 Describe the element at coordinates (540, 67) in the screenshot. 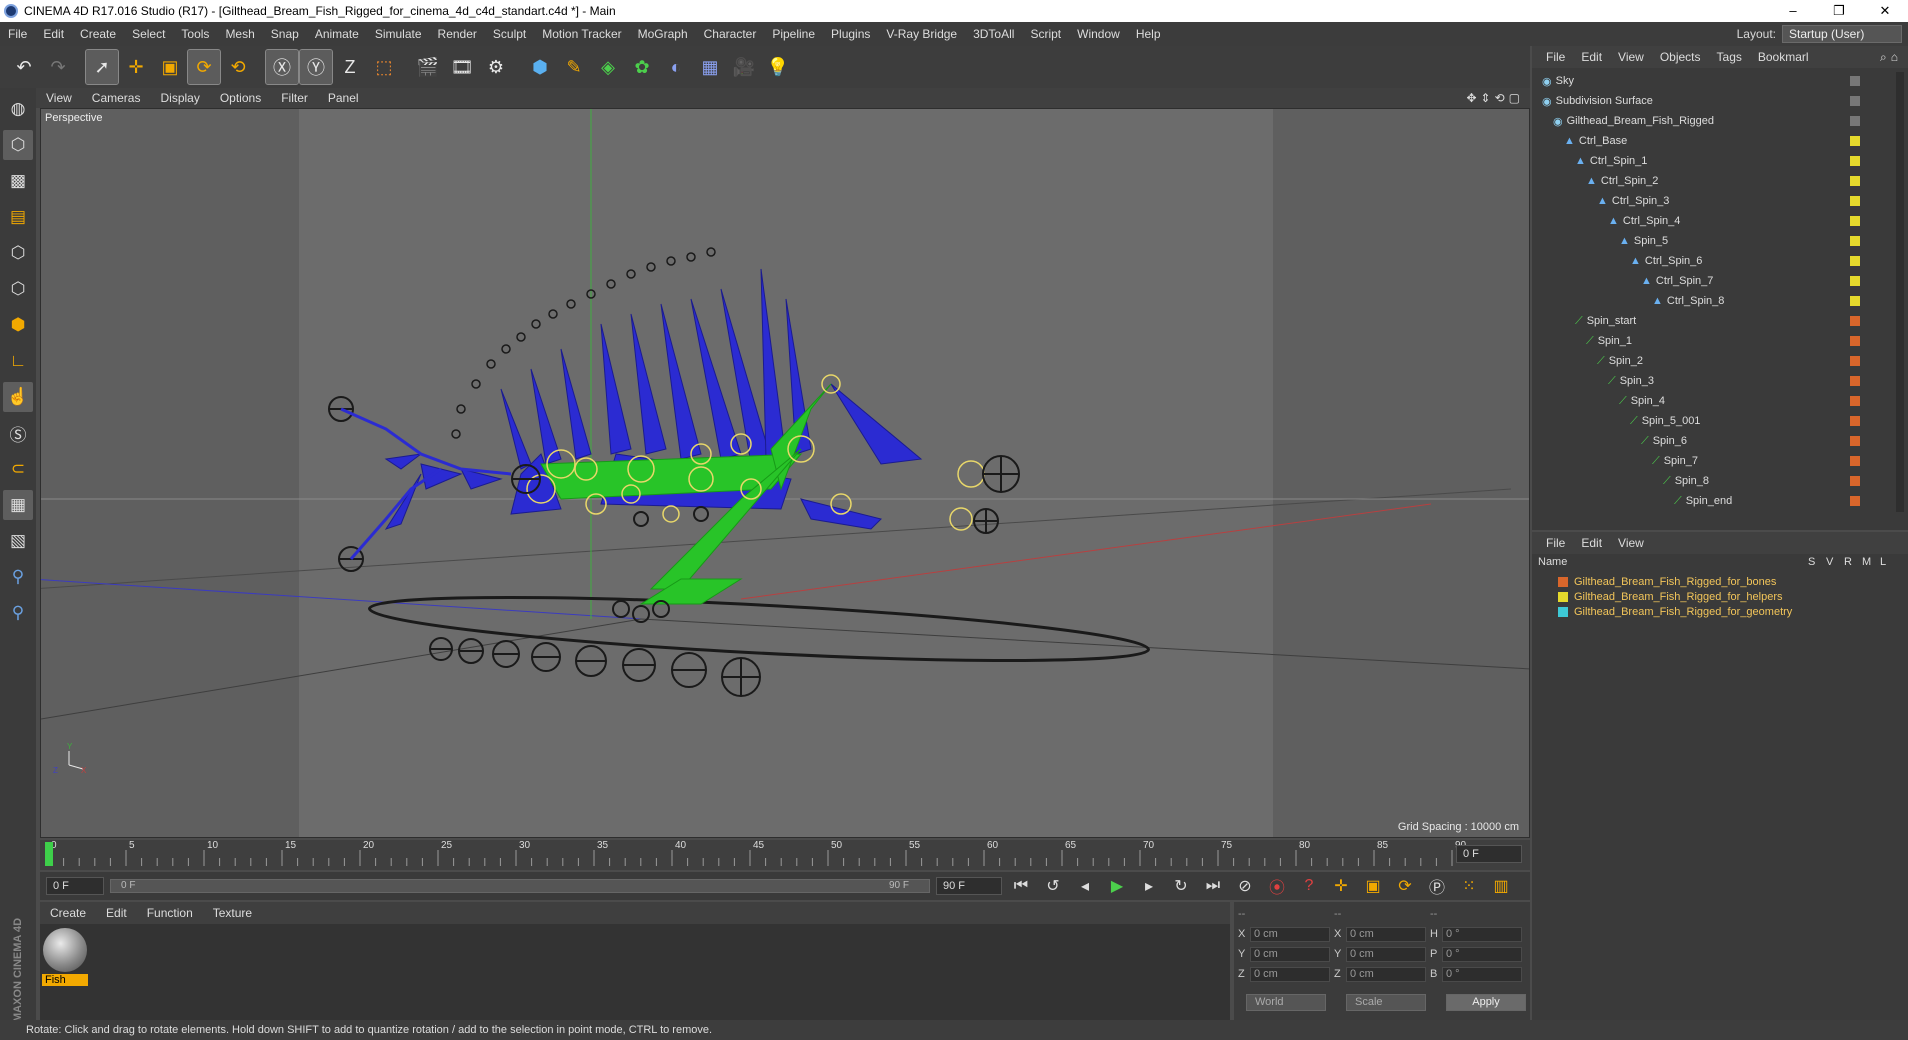

I see `cube-icon: ⬢` at that location.